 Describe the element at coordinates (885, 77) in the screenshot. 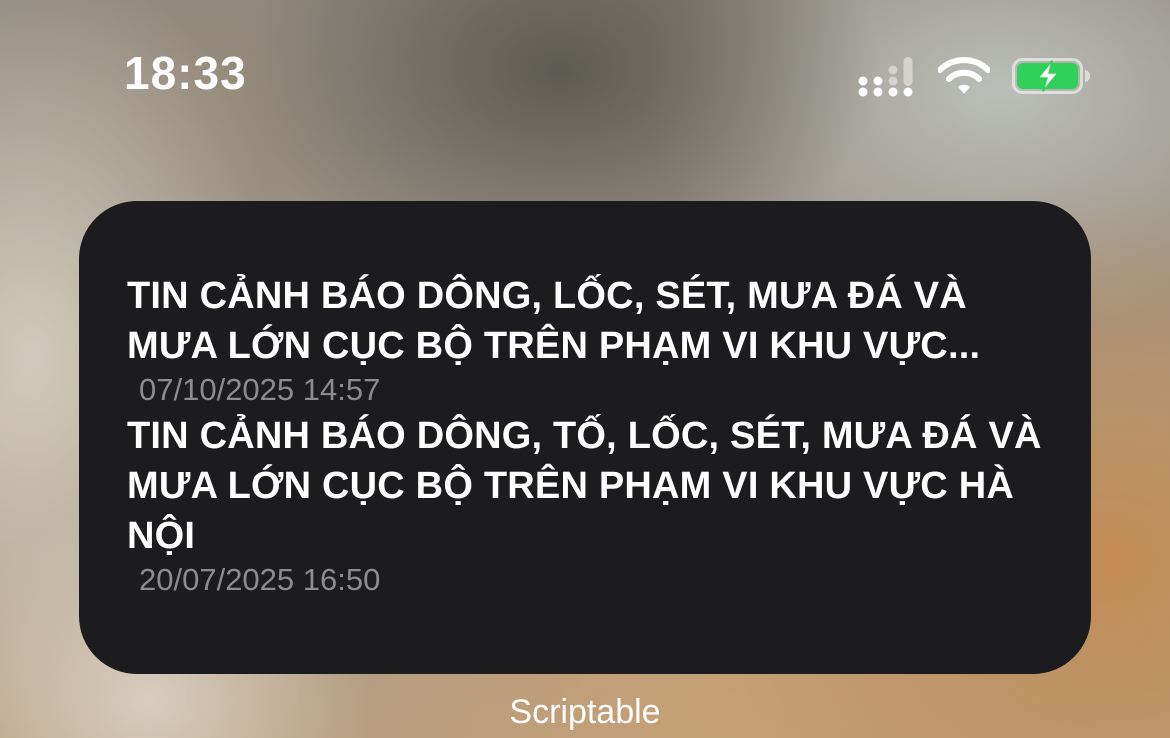

I see `signal-icon` at that location.